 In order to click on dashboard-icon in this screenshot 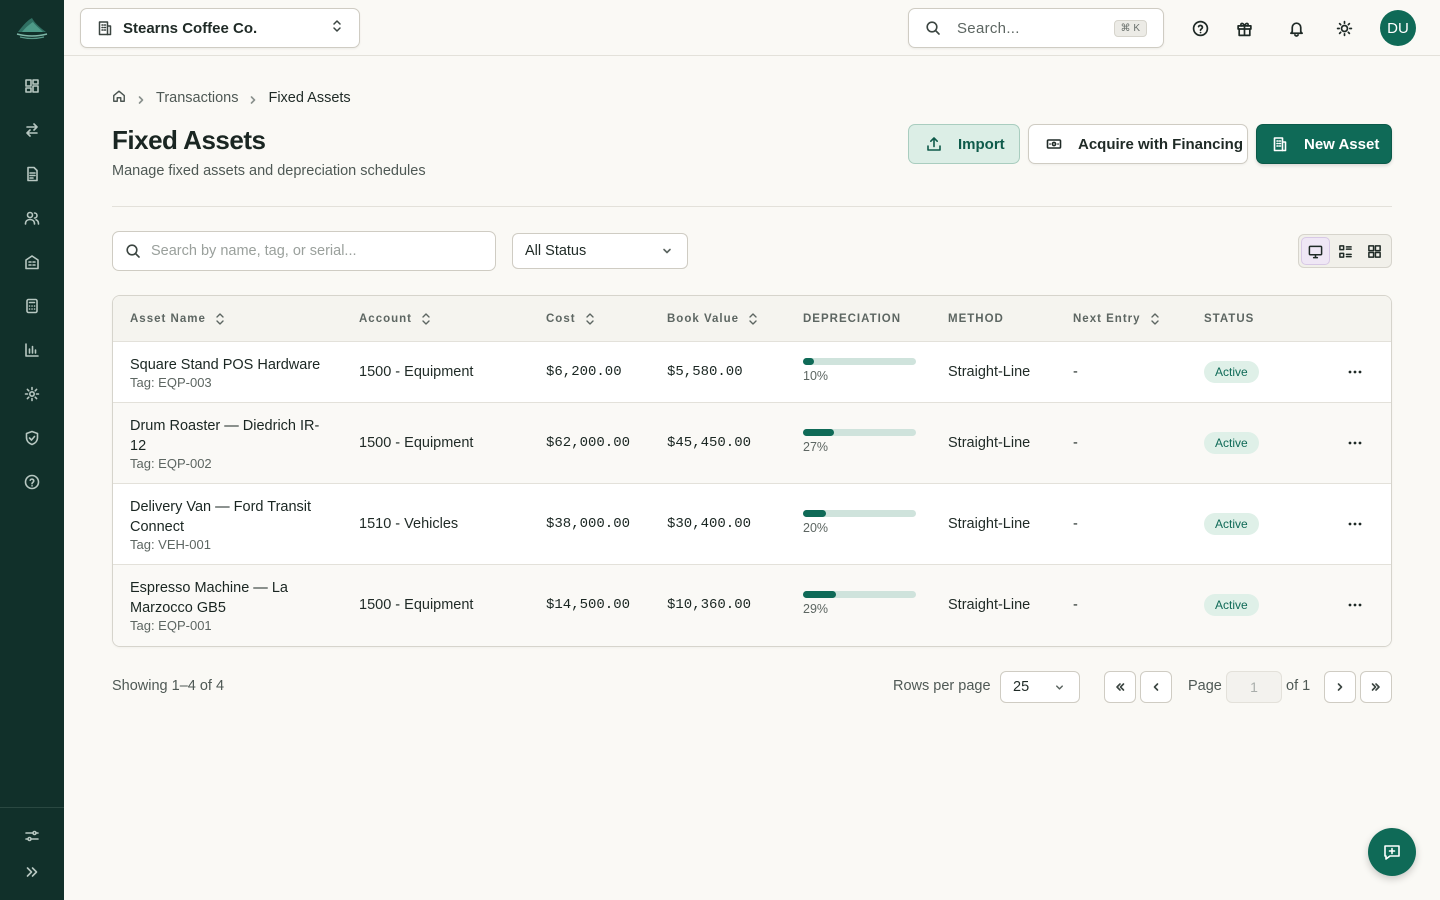, I will do `click(32, 86)`.